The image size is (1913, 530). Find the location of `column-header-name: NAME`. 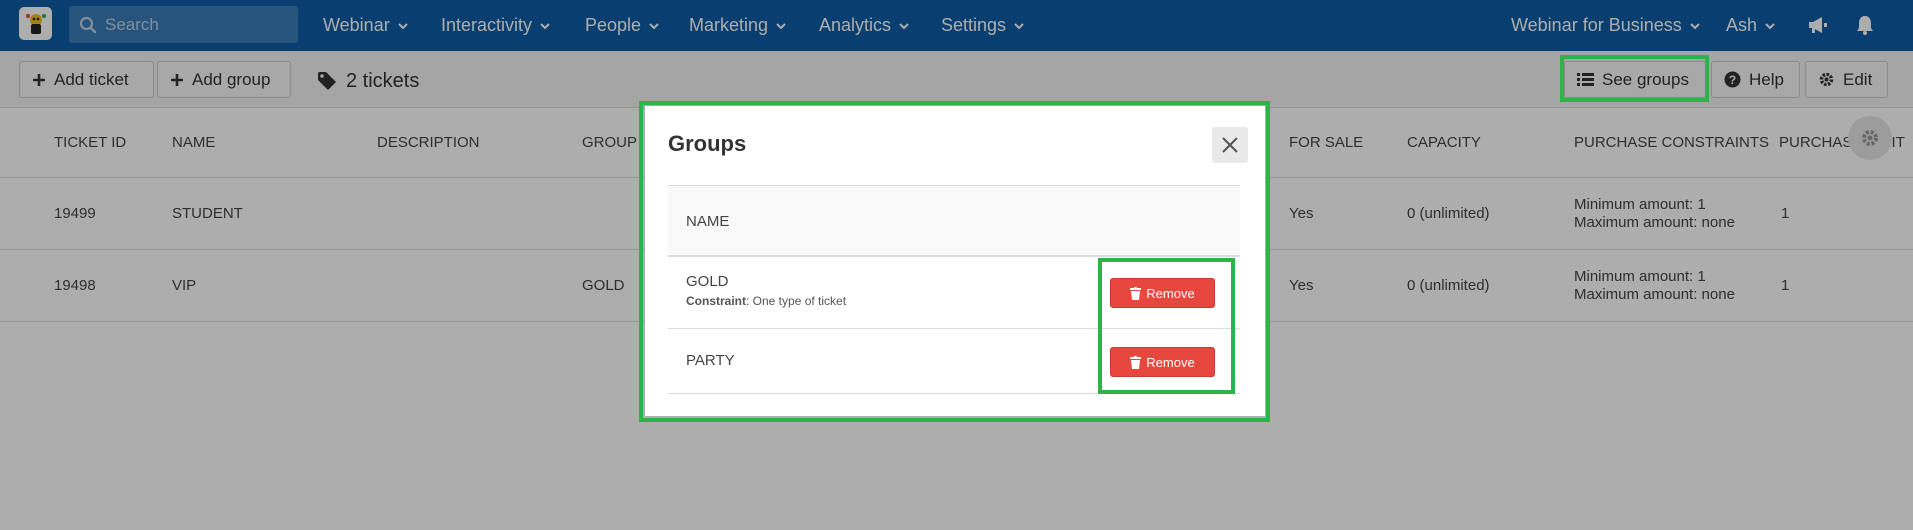

column-header-name: NAME is located at coordinates (708, 221).